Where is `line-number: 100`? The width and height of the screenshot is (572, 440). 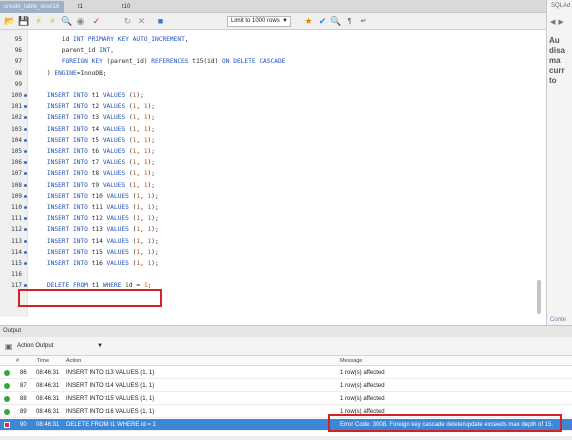 line-number: 100 is located at coordinates (16, 95).